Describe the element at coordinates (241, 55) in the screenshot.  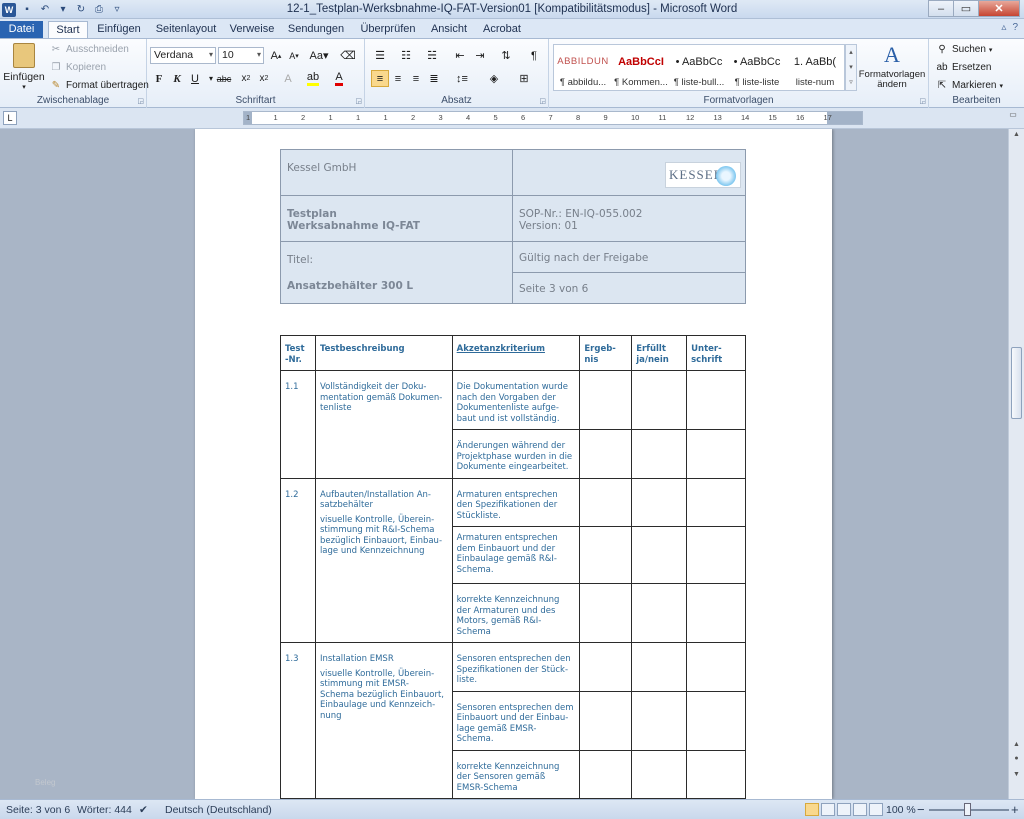
I see `font-size-combo: 10 ▾` at that location.